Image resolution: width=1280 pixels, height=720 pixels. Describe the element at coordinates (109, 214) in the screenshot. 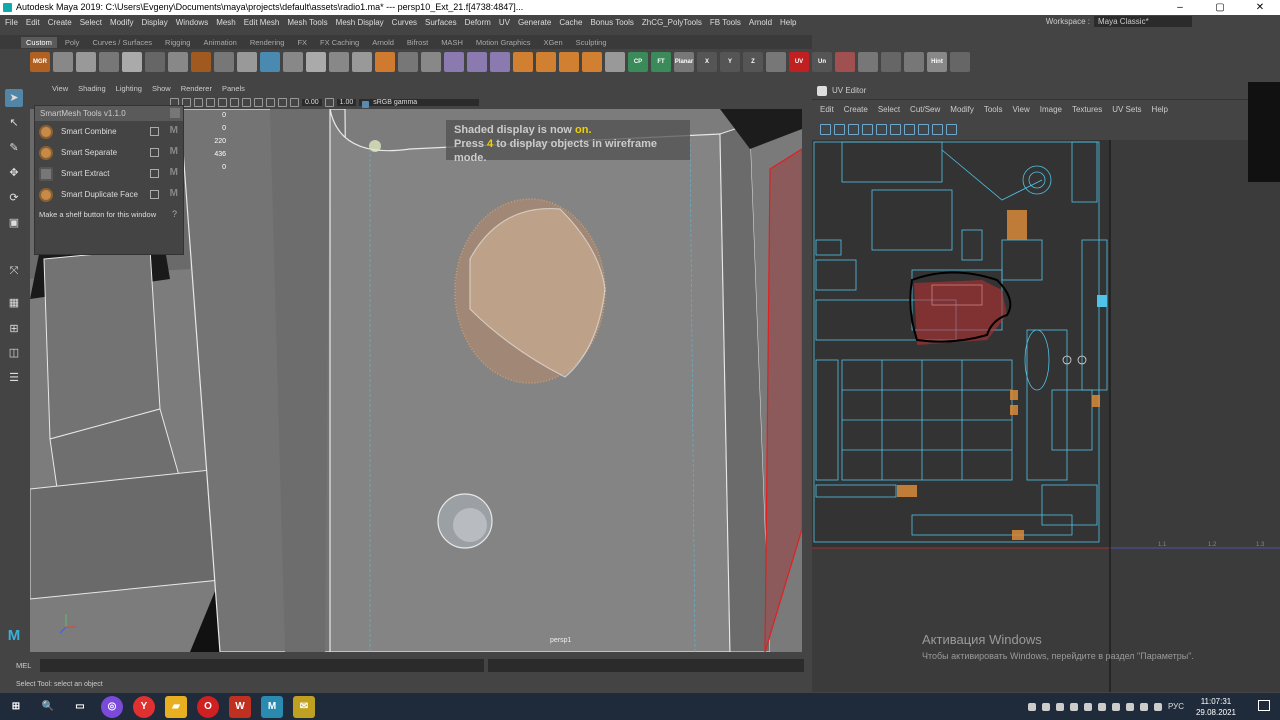

I see `make-shelf-button: Make a shelf button for this window ?` at that location.